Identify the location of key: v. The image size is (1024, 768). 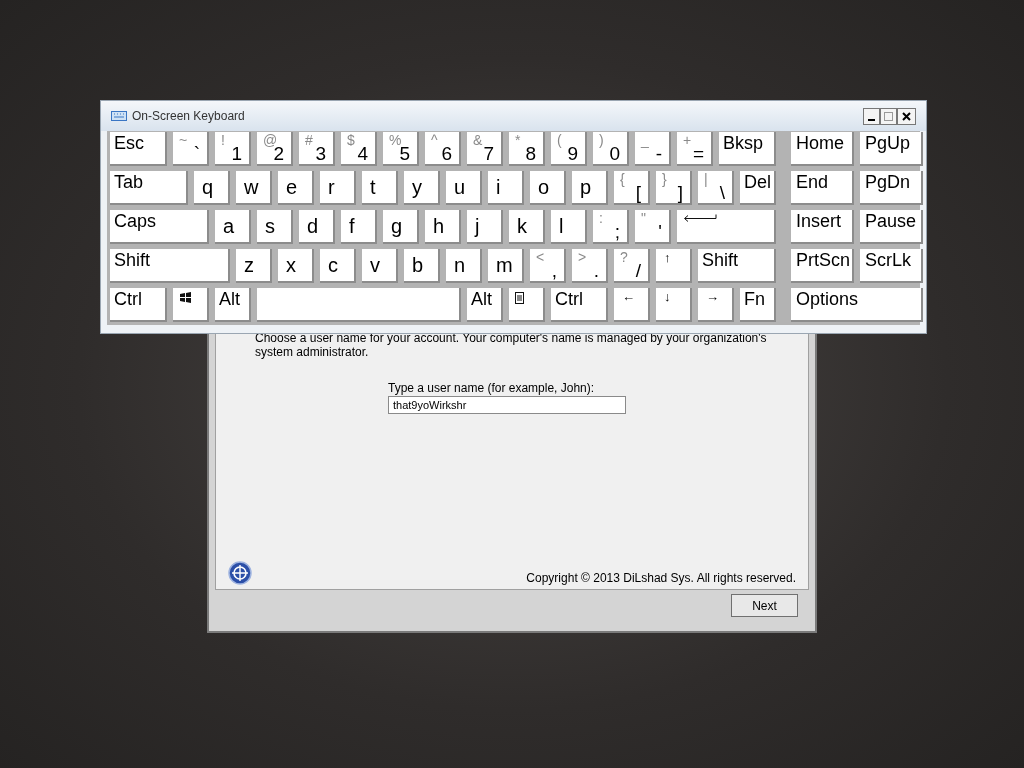
(380, 266).